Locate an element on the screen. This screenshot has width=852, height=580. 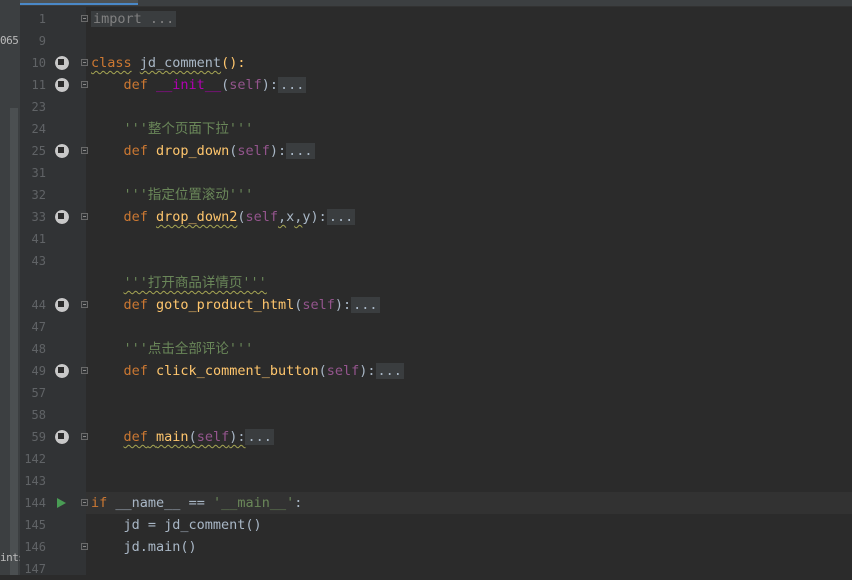
line-number: 11 is located at coordinates (38, 85).